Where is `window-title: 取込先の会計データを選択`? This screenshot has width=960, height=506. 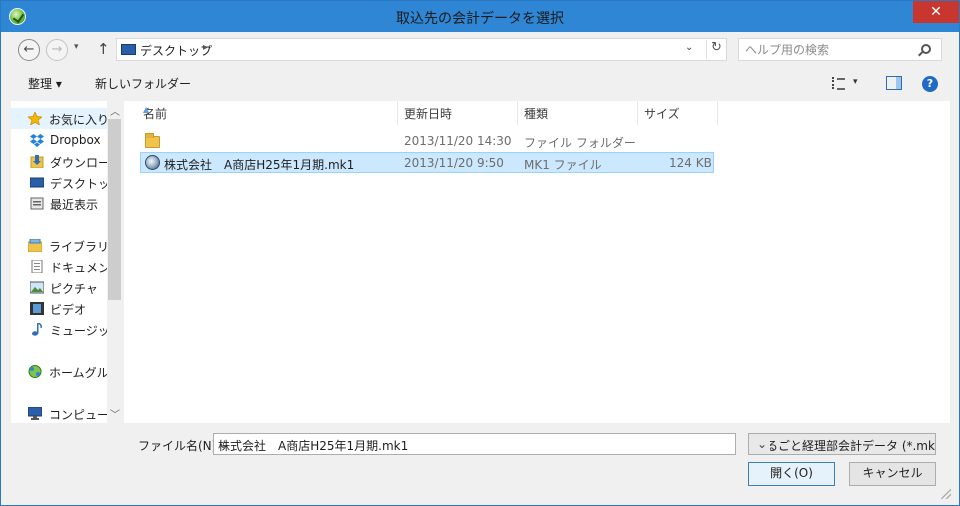 window-title: 取込先の会計データを選択 is located at coordinates (480, 19).